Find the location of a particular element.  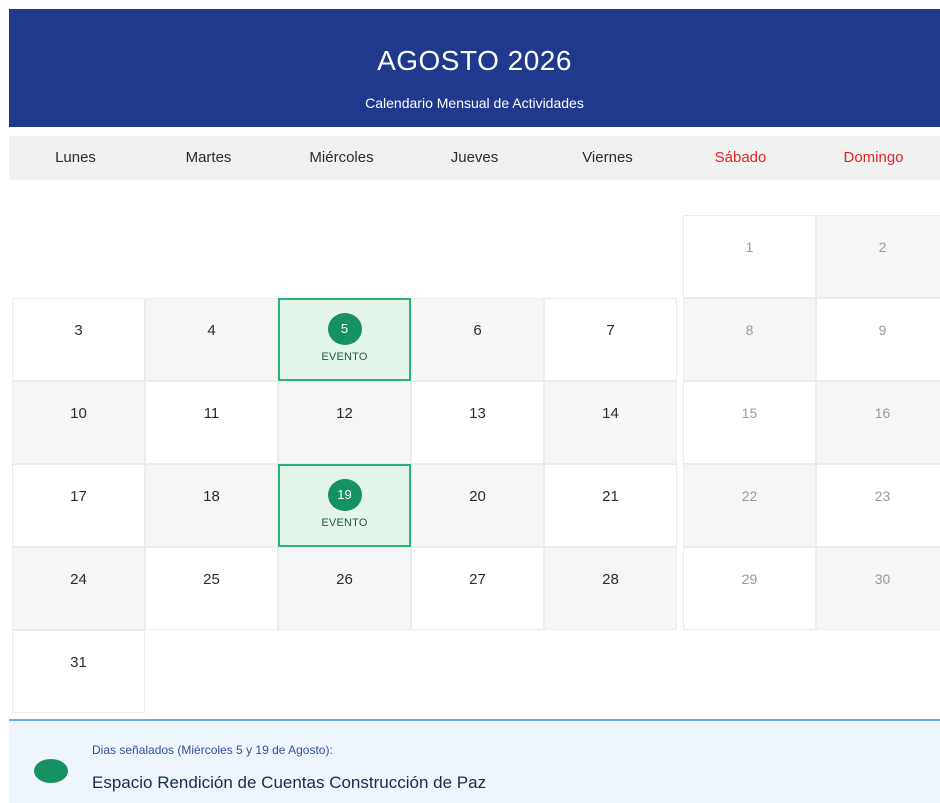

day-cell-12: 12 is located at coordinates (344, 422).